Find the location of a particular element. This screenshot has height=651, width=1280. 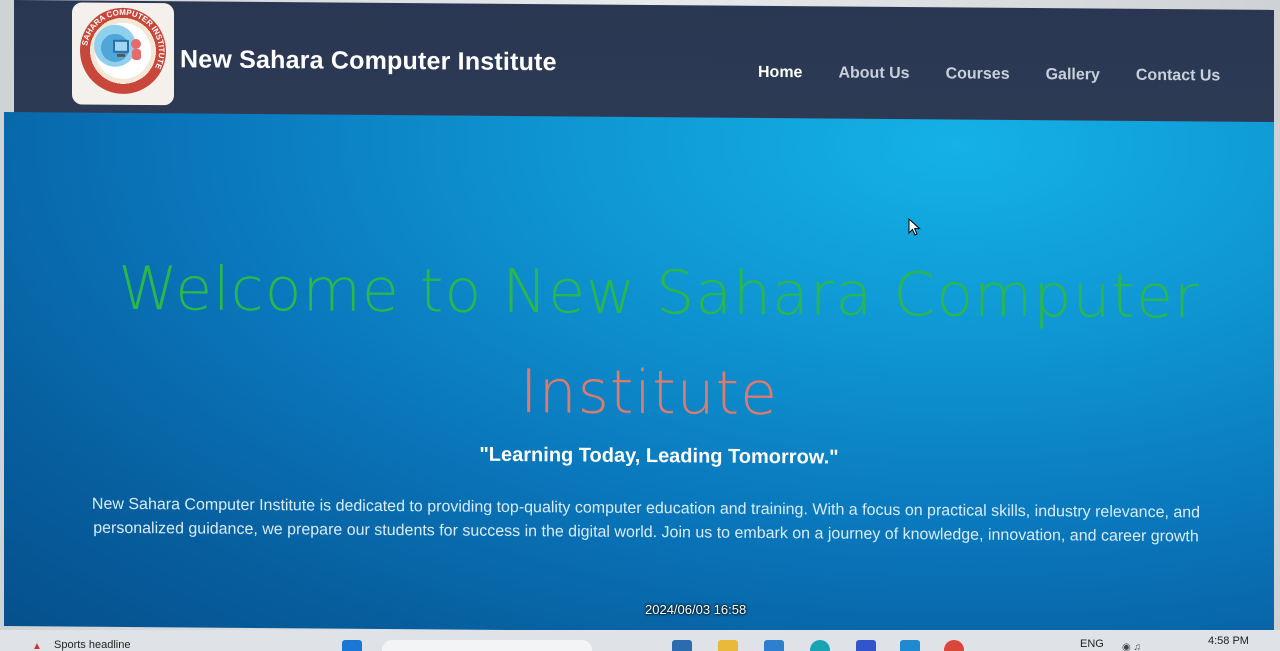

nav-about-us: About Us is located at coordinates (873, 73).